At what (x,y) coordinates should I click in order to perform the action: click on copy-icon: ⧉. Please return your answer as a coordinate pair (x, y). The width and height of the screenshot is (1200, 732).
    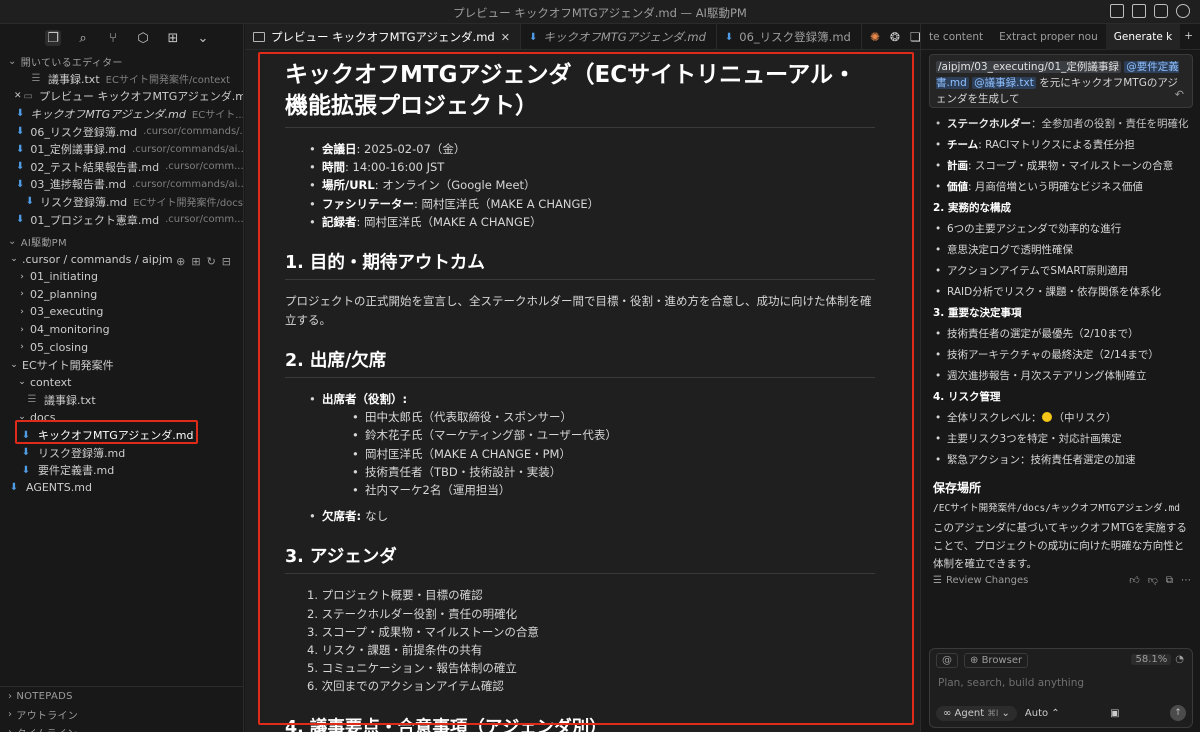
    Looking at the image, I should click on (1169, 580).